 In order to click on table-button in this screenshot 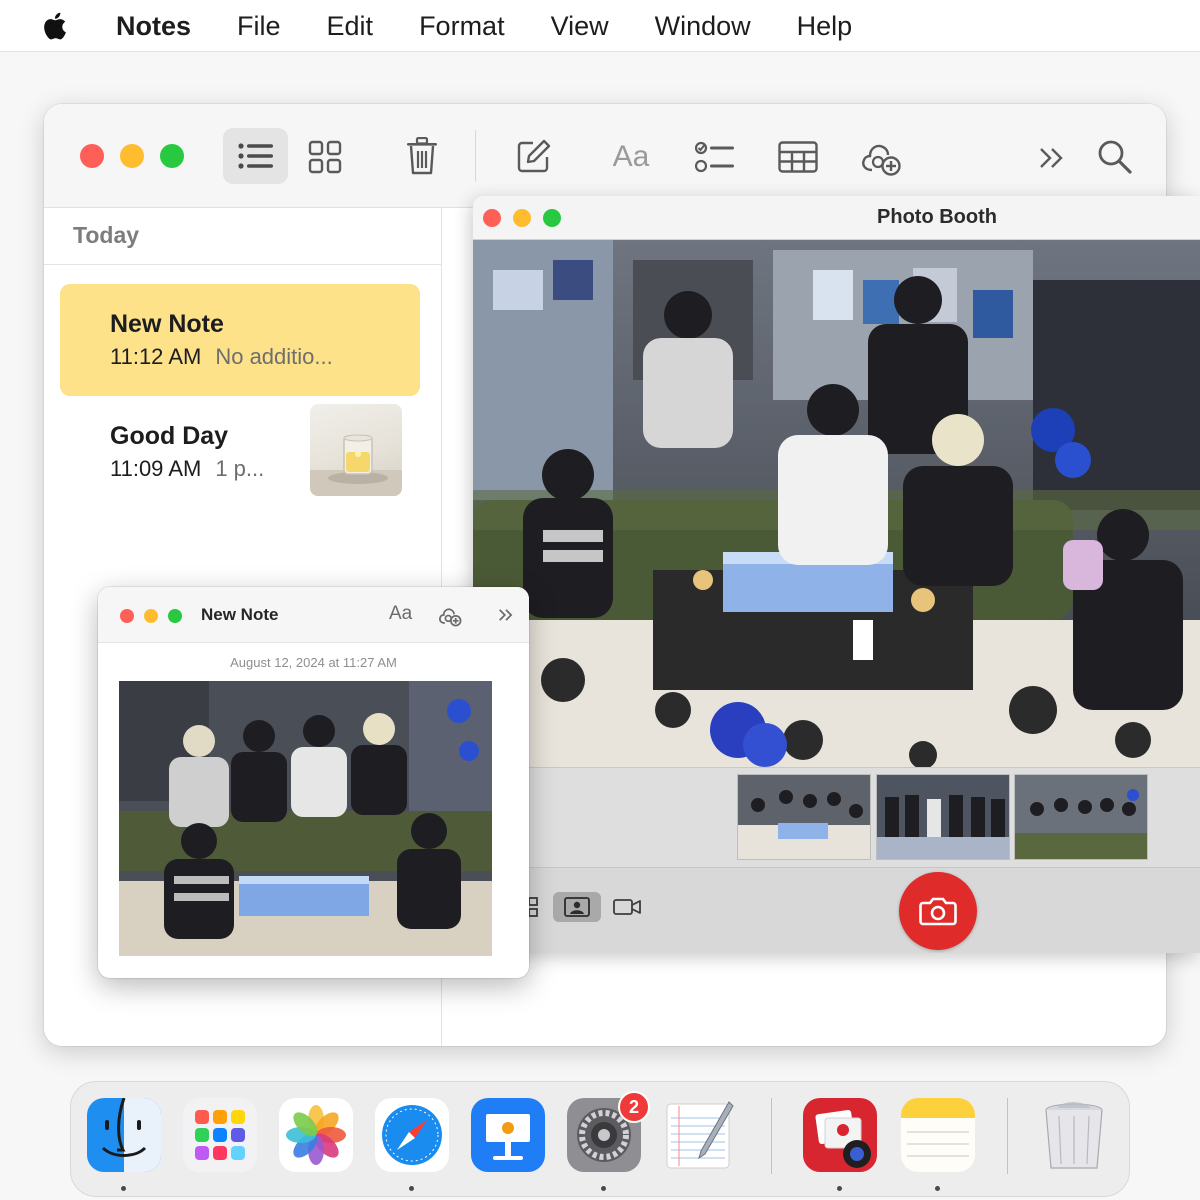, I will do `click(798, 157)`.